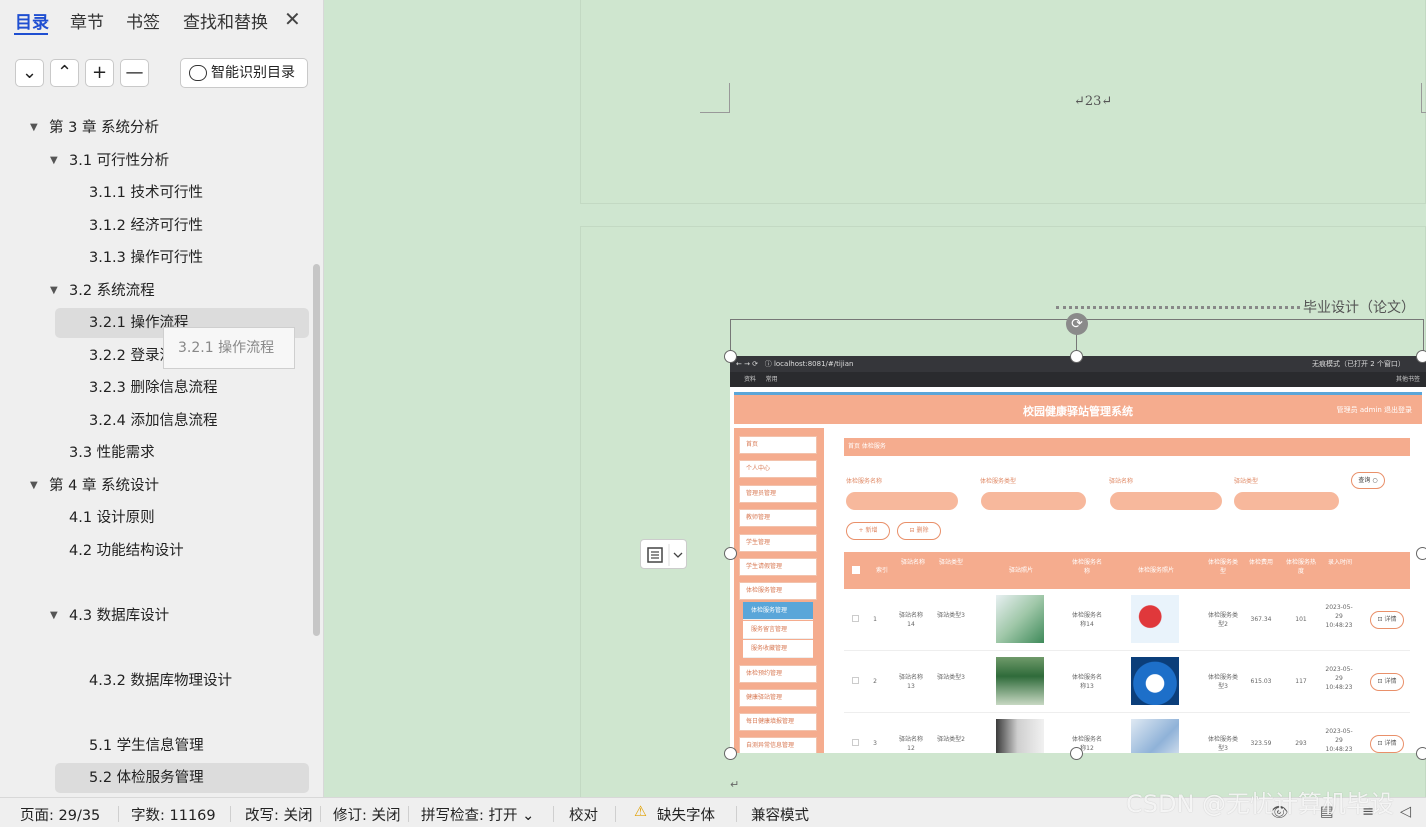 The width and height of the screenshot is (1426, 827). I want to click on cell: 体检服务类型3, so click(1223, 682).